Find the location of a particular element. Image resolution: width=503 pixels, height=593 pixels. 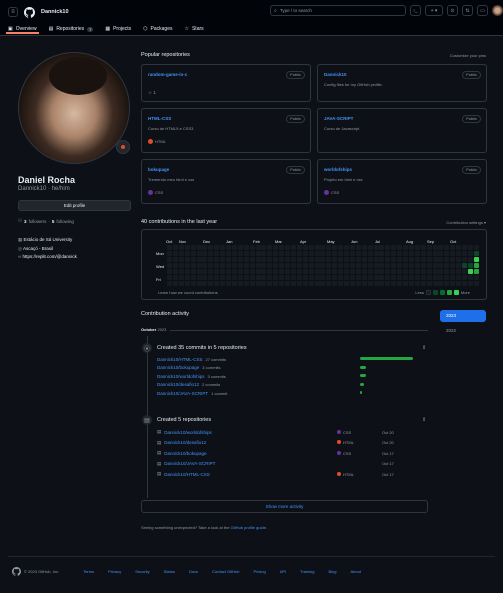

footer-link-status: Status is located at coordinates (169, 571).